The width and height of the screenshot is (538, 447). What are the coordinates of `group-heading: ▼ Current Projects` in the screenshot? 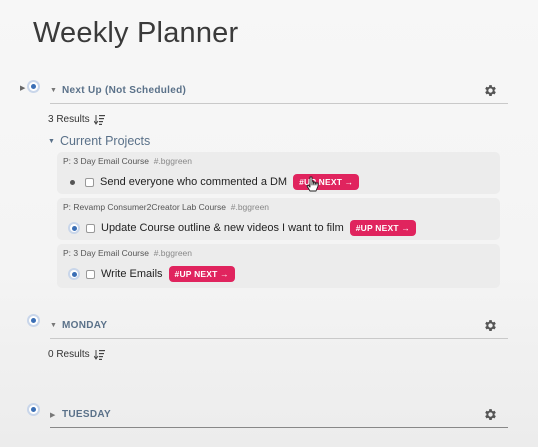 It's located at (99, 141).